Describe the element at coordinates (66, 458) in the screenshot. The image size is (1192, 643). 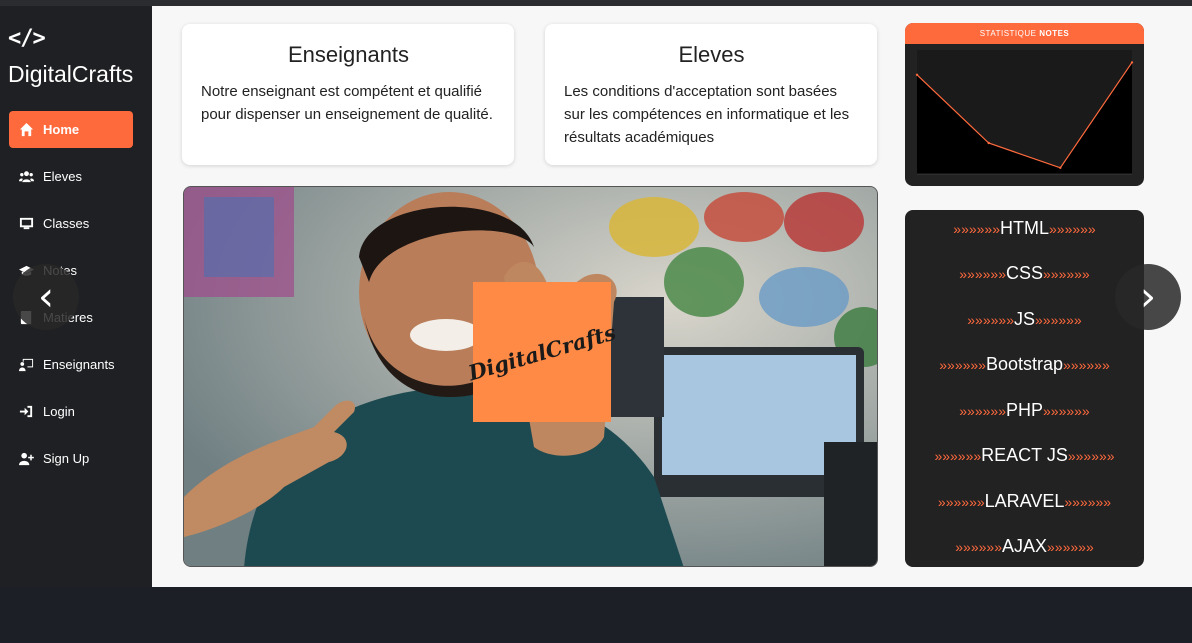
I see `sidebar-item-label: Sign Up` at that location.